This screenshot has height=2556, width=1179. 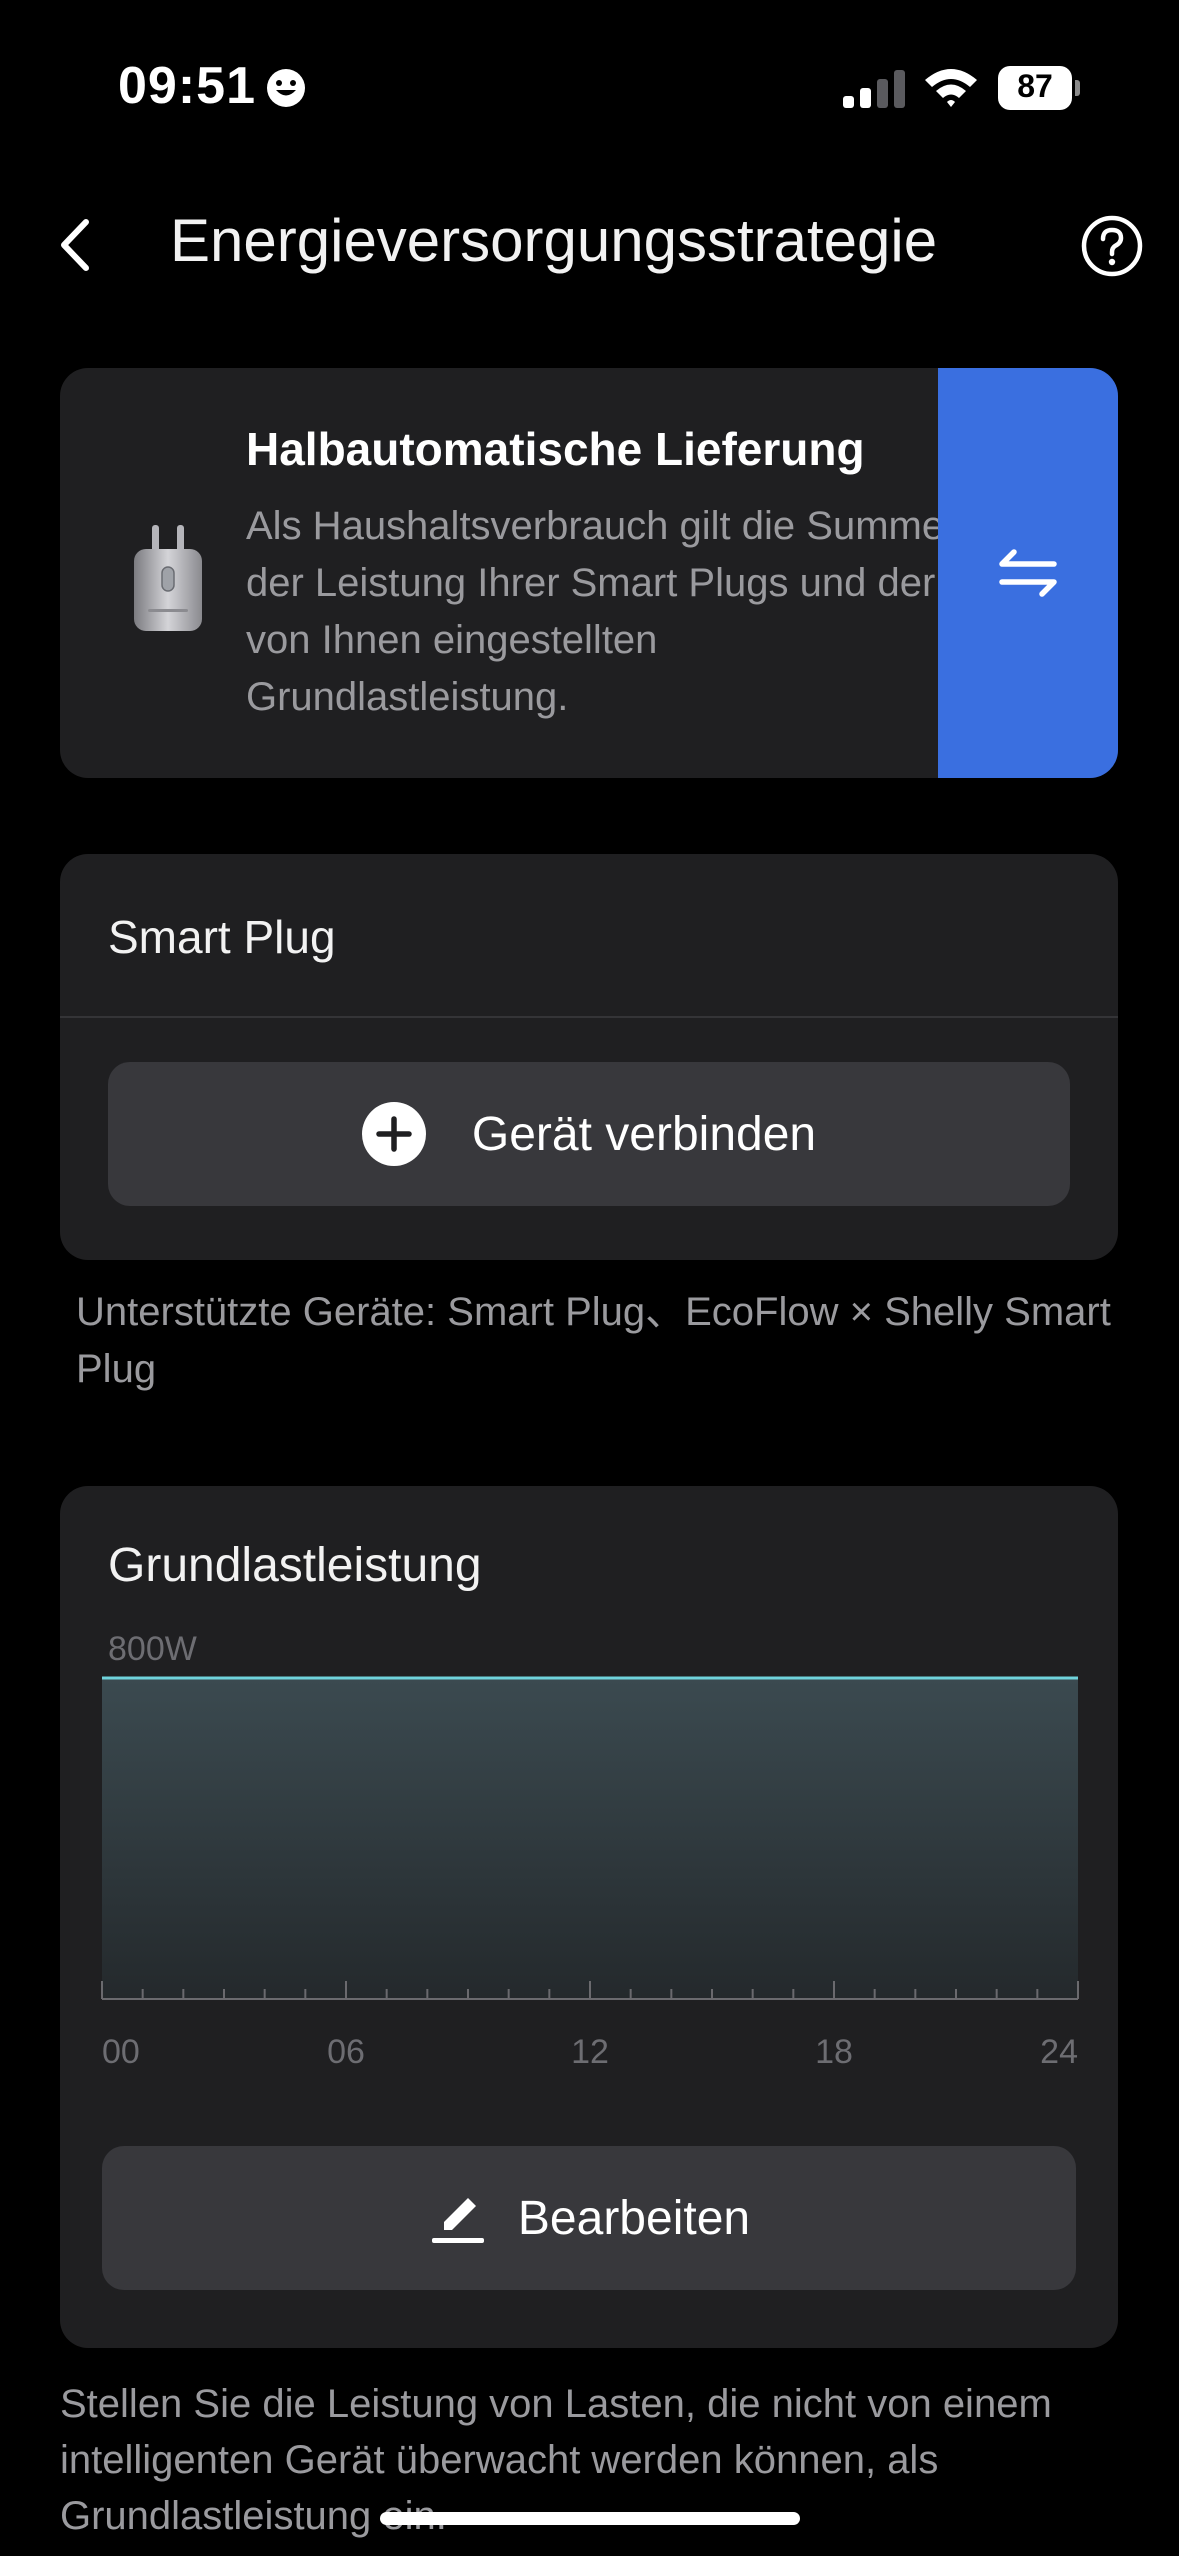 I want to click on switch-strategy-button, so click(x=1028, y=573).